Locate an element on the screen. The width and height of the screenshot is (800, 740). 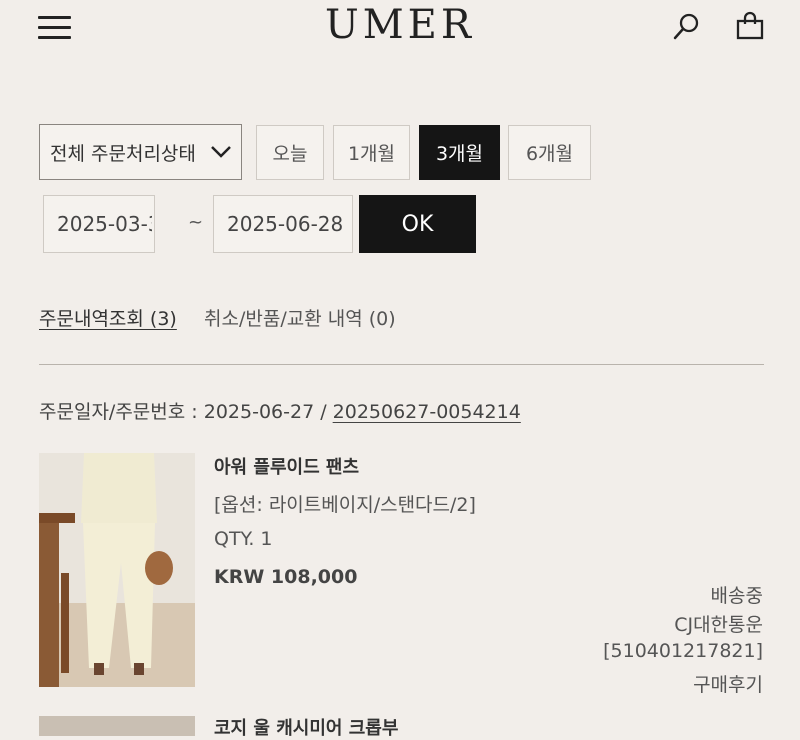
product-thumbnail is located at coordinates (117, 570).